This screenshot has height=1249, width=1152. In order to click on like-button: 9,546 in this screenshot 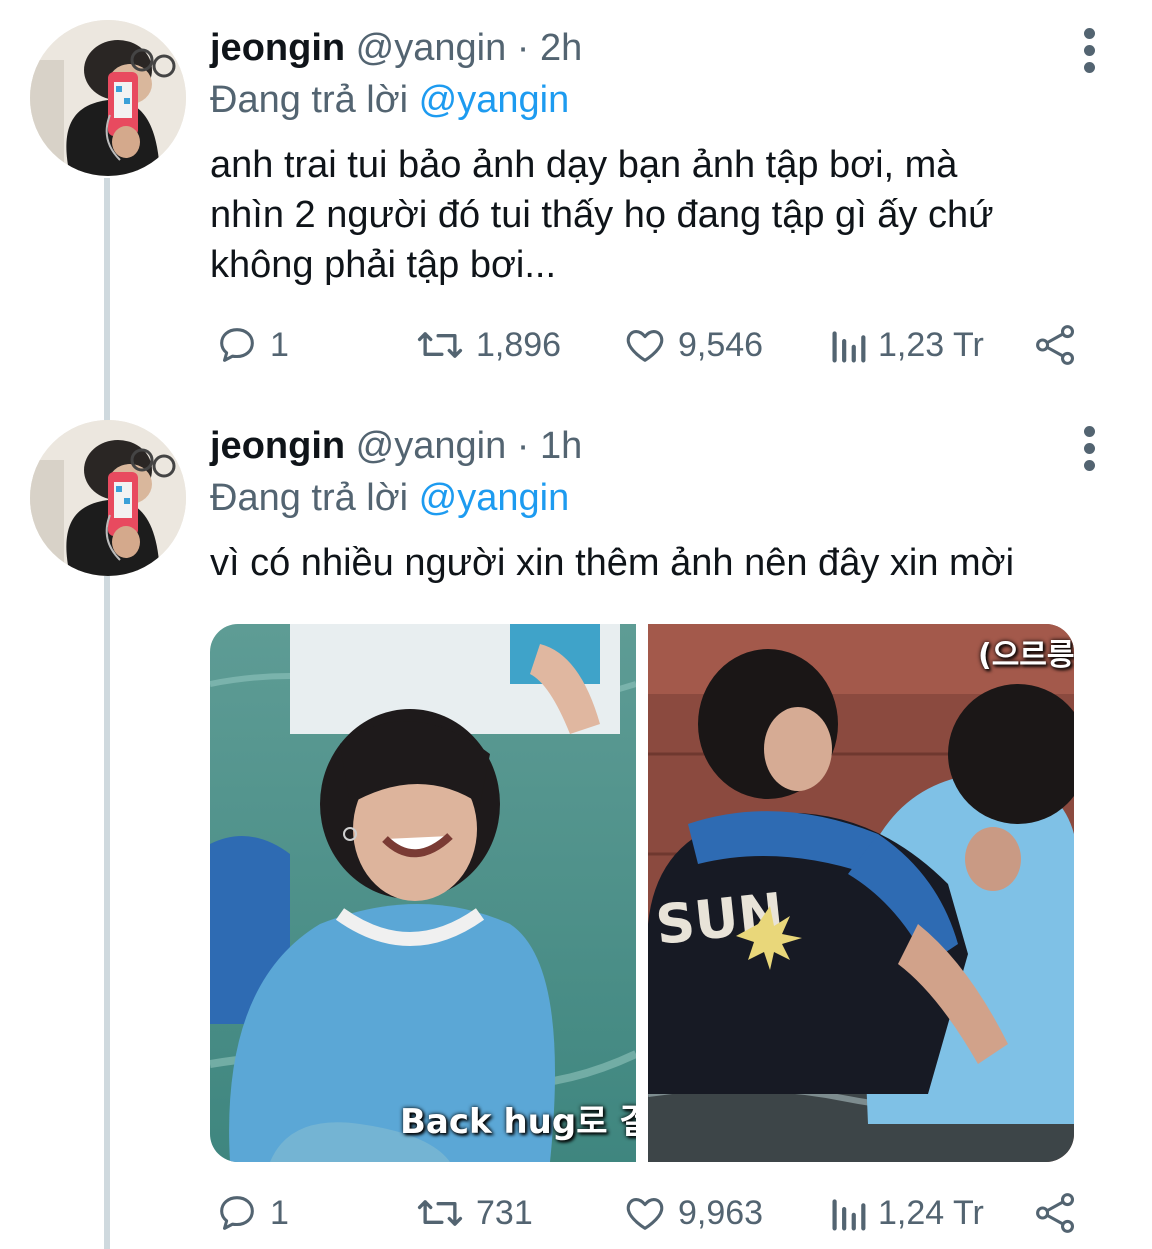, I will do `click(692, 345)`.